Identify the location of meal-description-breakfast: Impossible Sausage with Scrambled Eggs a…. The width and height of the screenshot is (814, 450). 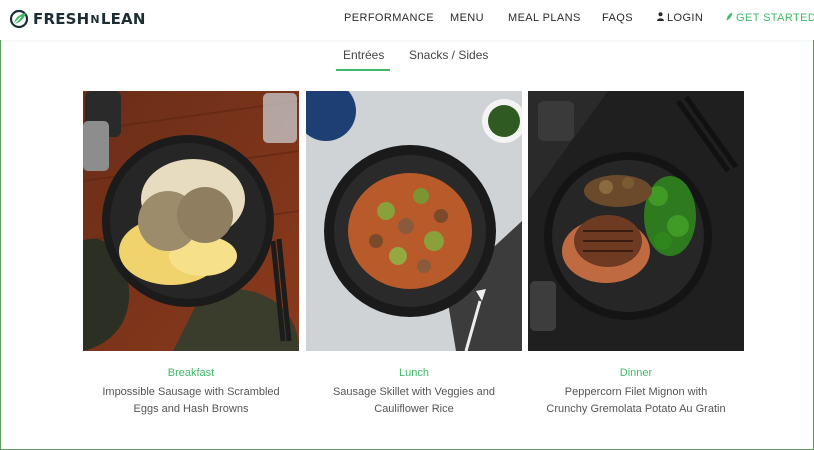
(191, 401).